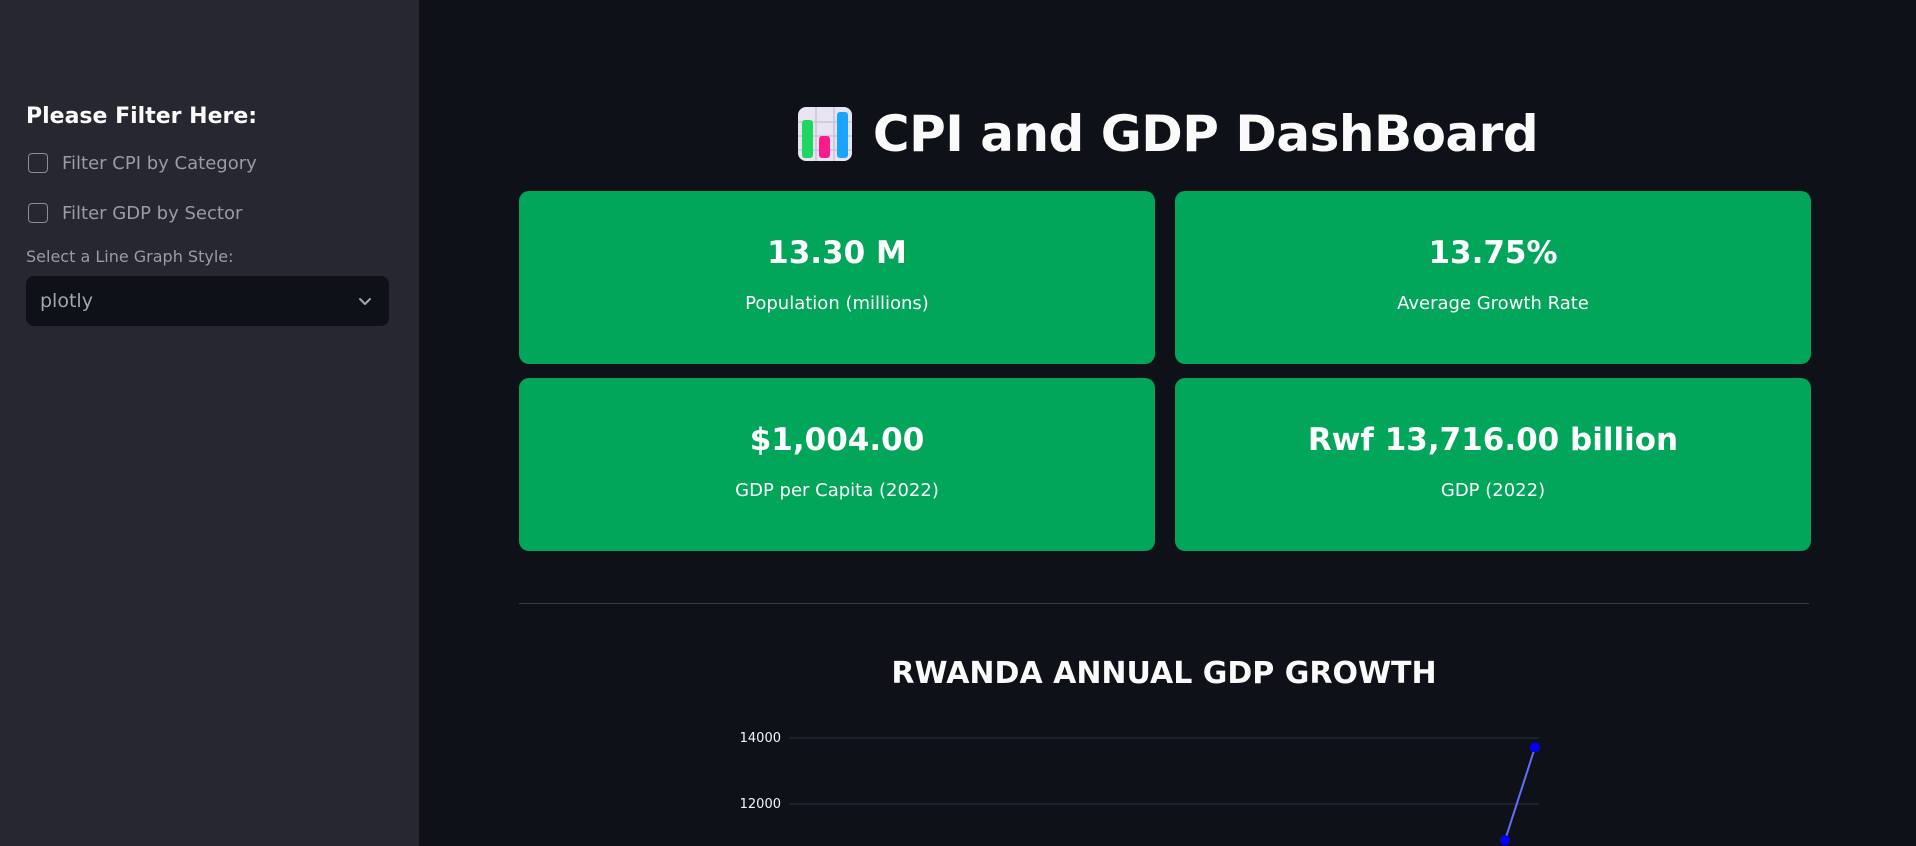 The height and width of the screenshot is (846, 1916). Describe the element at coordinates (837, 303) in the screenshot. I see `metric-label: Population (millions)` at that location.